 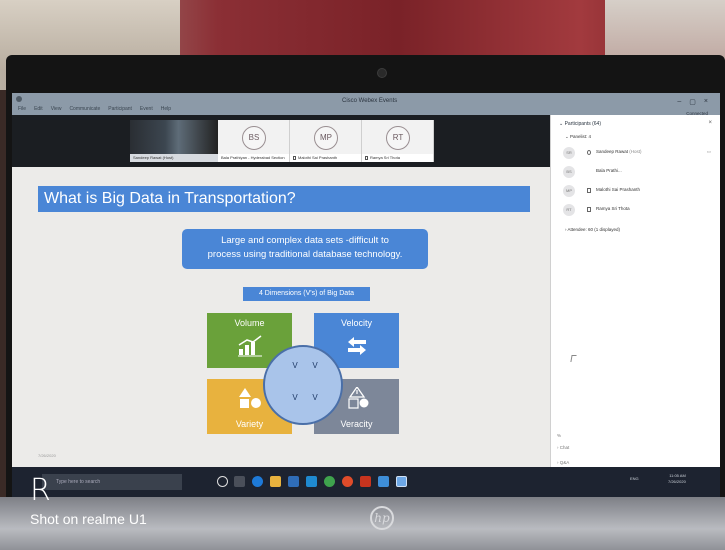 I want to click on warning-icon, so click(x=358, y=398).